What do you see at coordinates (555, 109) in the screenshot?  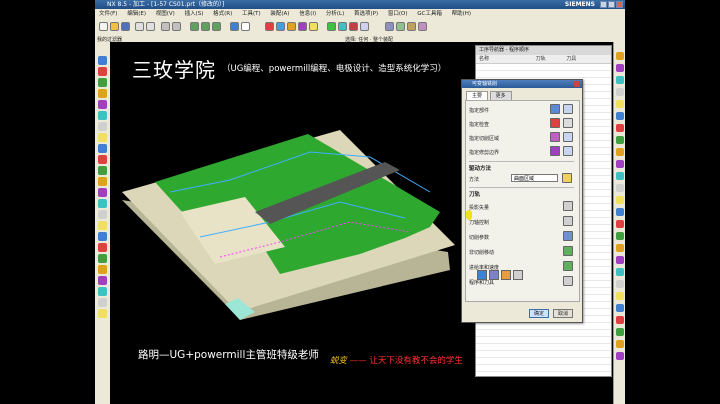 I see `select-part-icon` at bounding box center [555, 109].